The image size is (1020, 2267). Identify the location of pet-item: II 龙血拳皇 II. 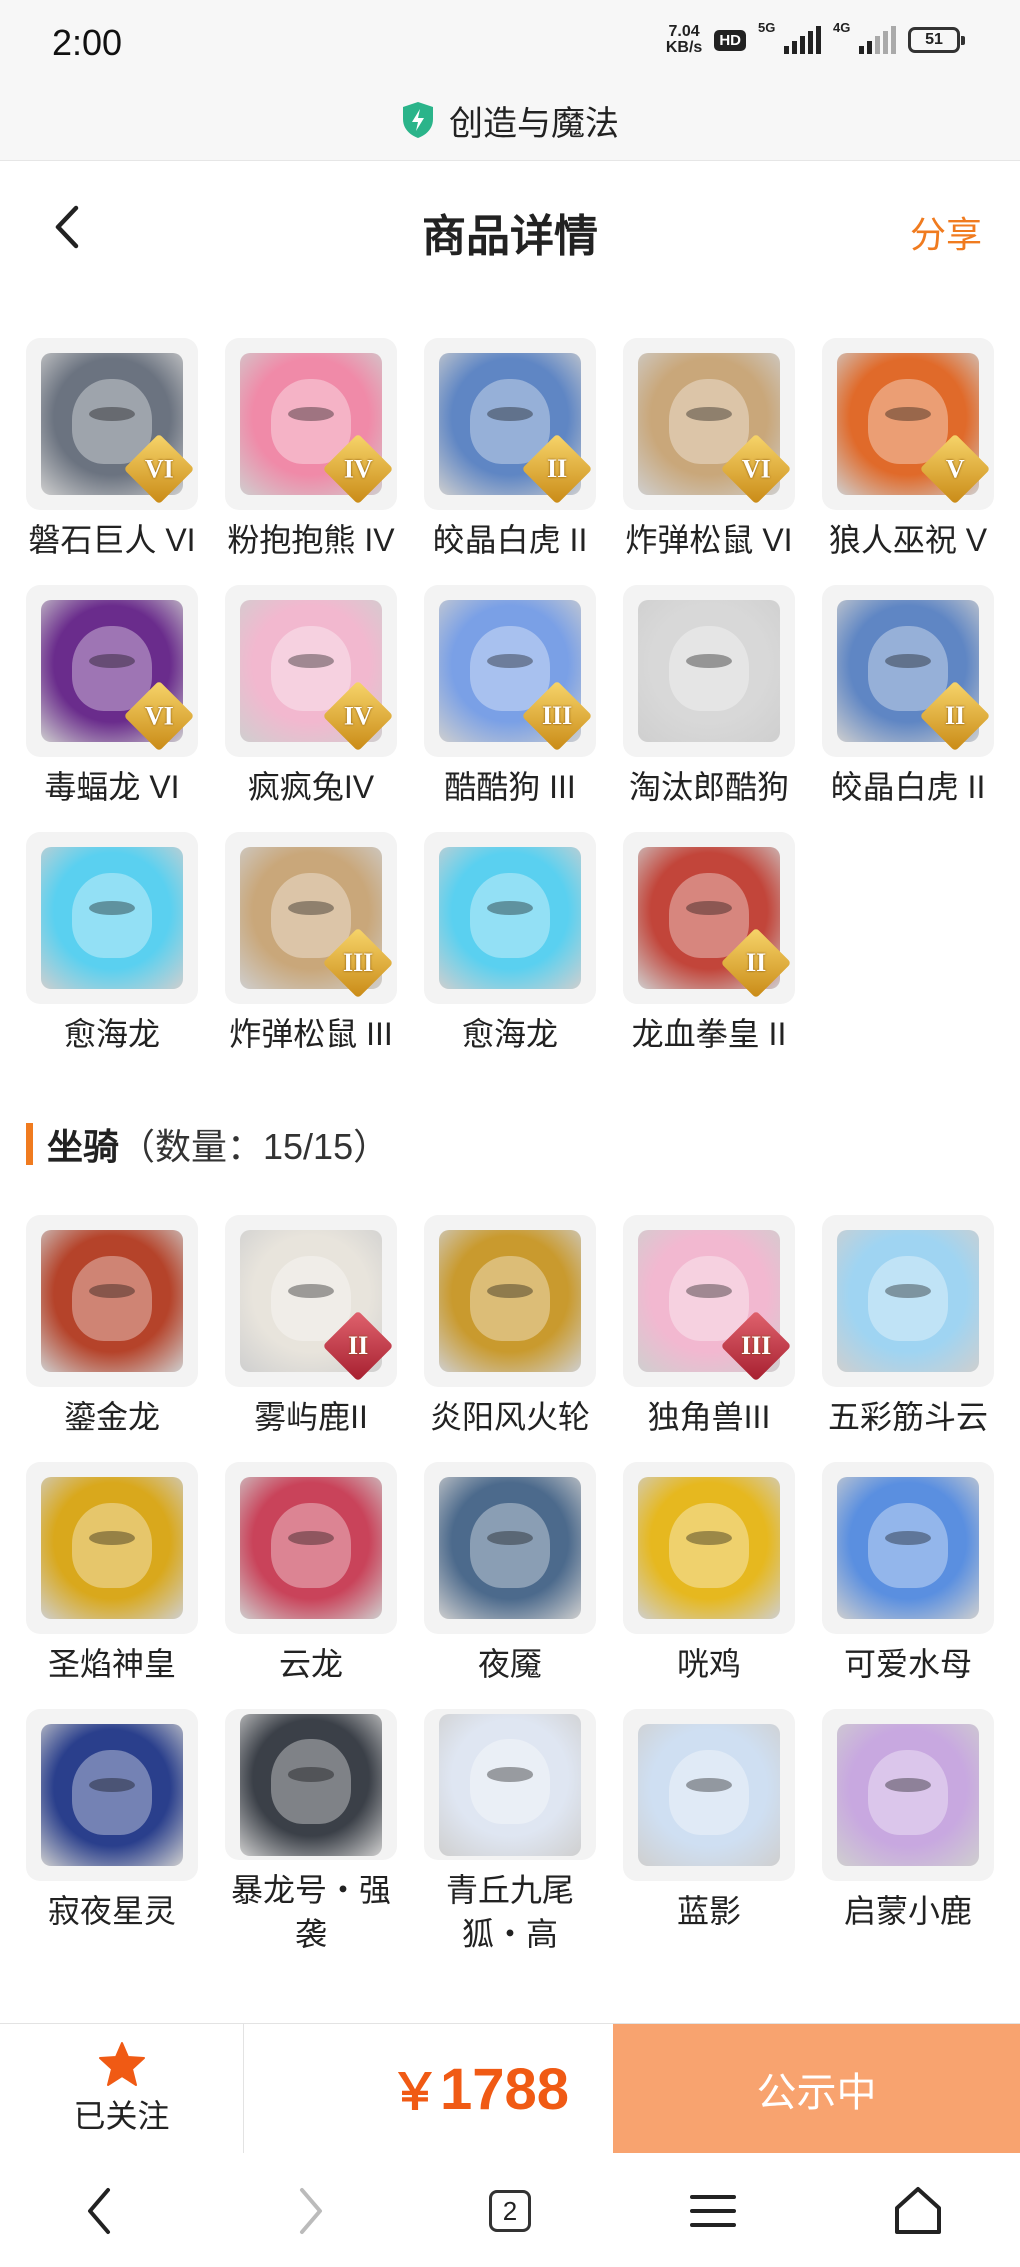
(709, 955).